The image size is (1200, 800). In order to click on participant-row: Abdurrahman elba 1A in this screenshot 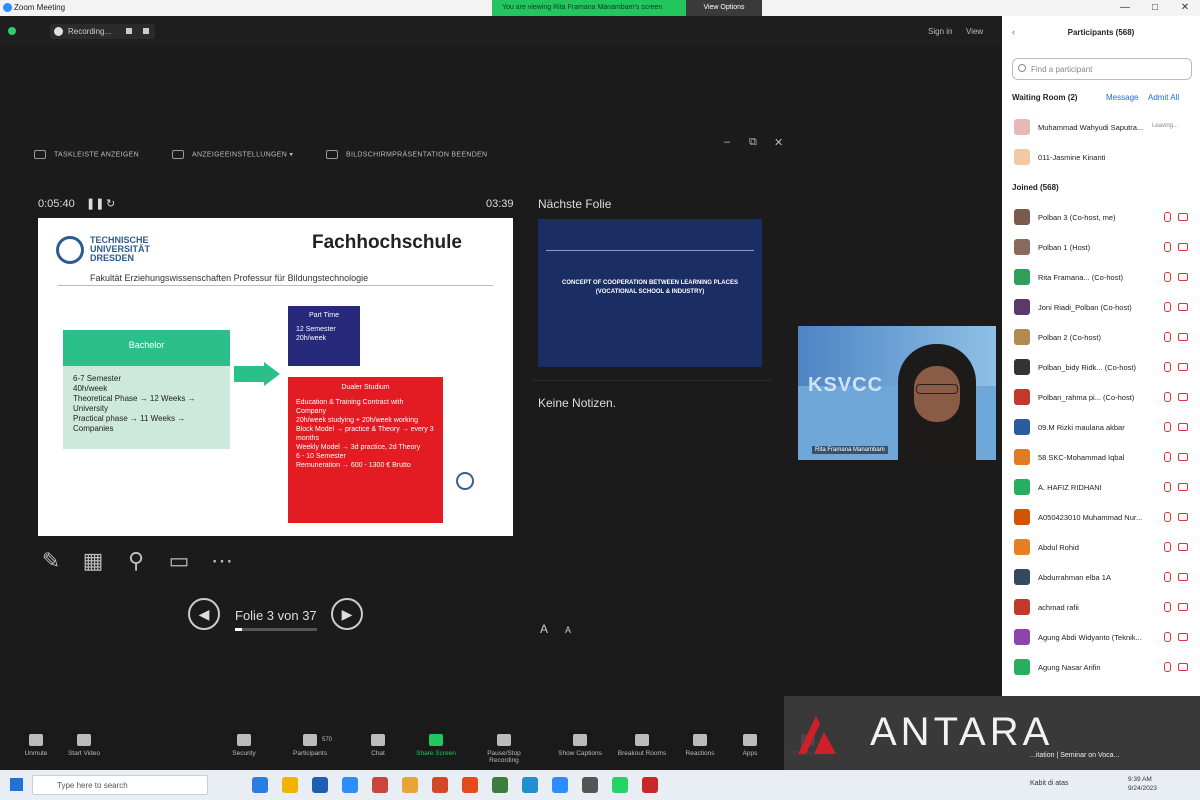, I will do `click(1103, 577)`.